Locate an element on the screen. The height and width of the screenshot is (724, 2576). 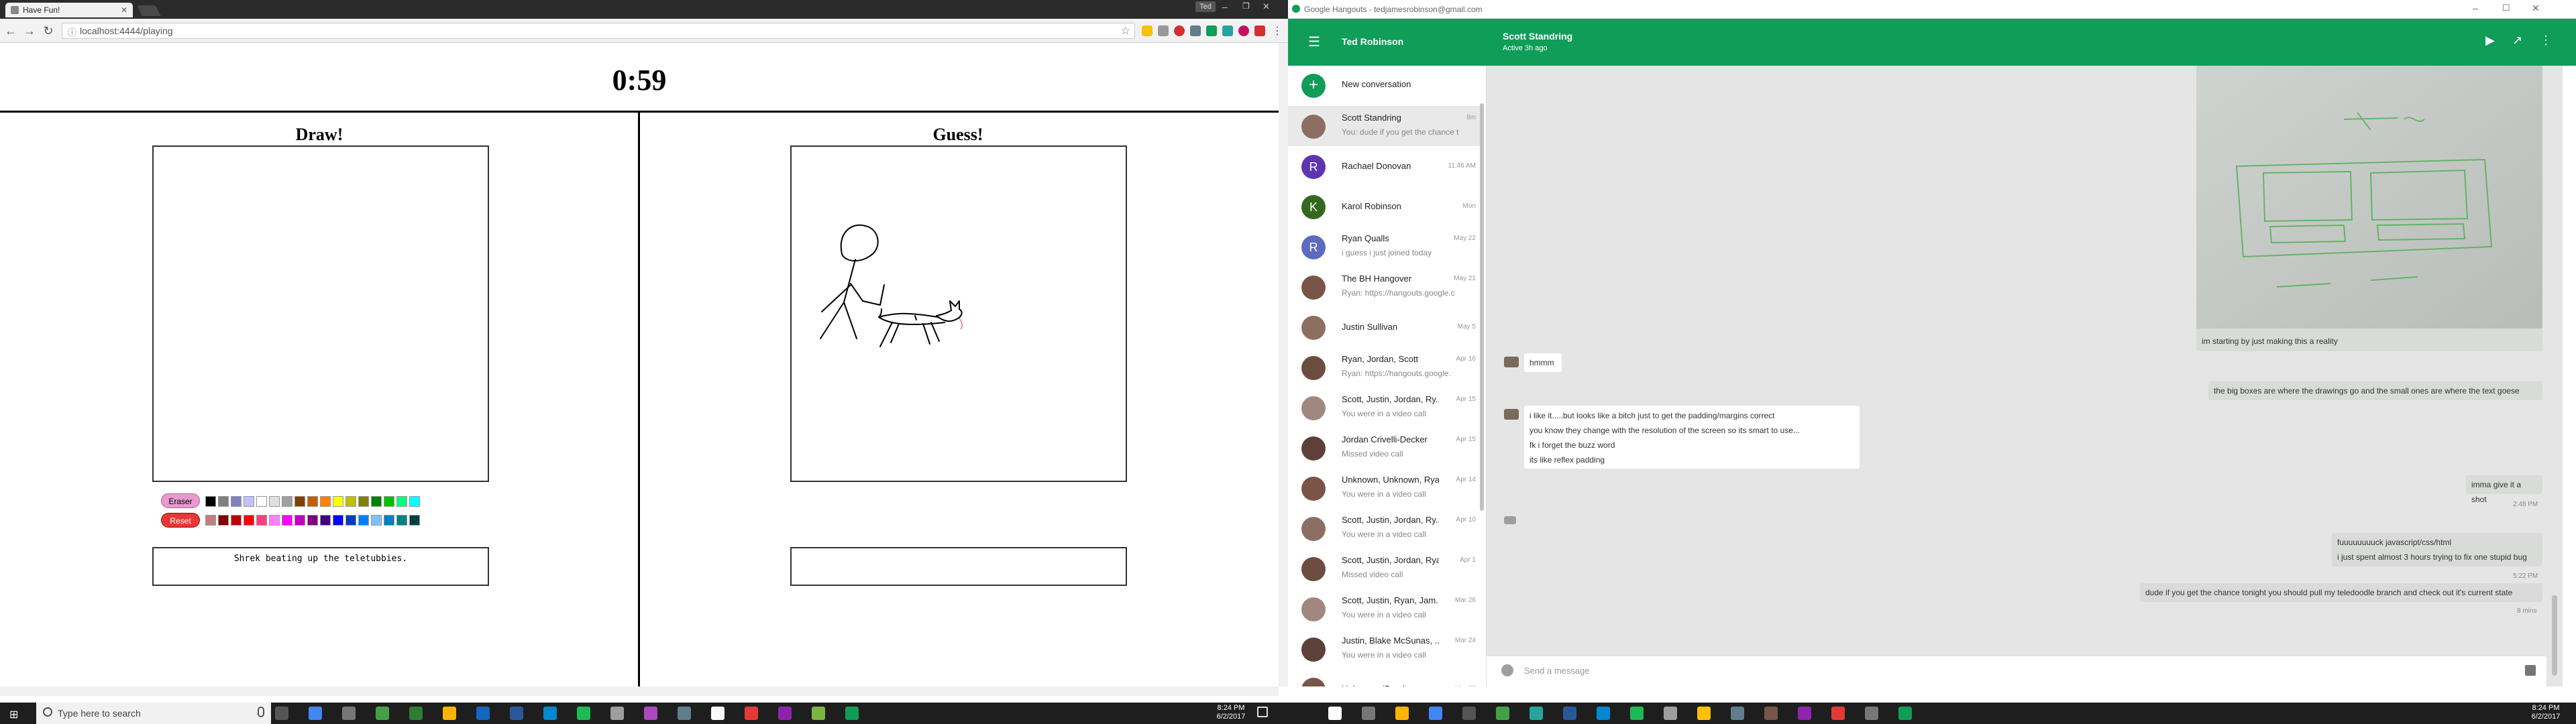
maximize-icon: ❐ is located at coordinates (1246, 6).